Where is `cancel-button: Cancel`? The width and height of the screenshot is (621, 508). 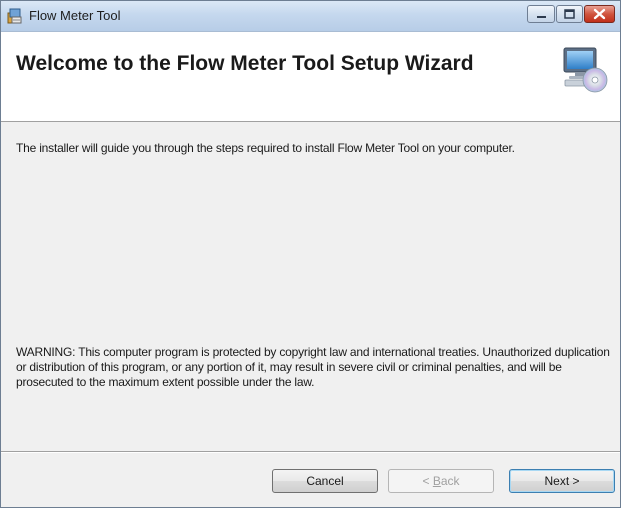
cancel-button: Cancel is located at coordinates (325, 481).